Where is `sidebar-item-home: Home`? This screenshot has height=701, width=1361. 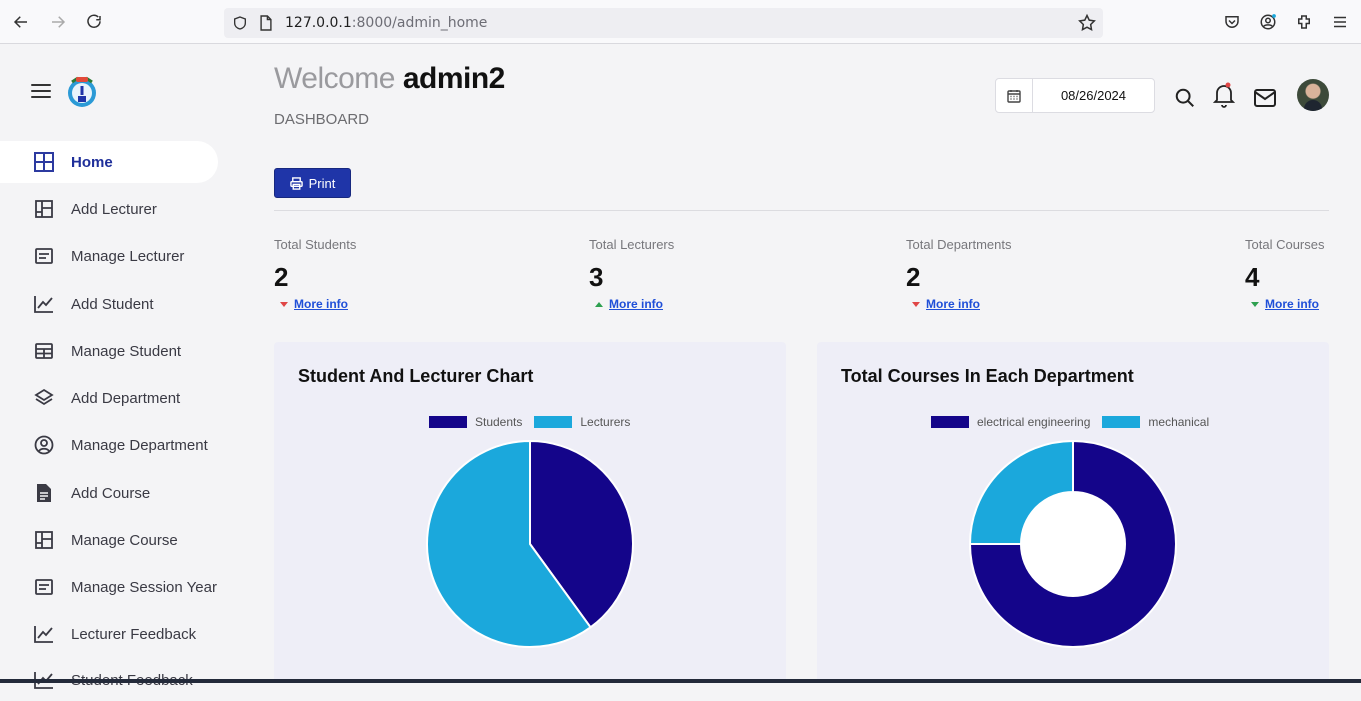 sidebar-item-home: Home is located at coordinates (109, 162).